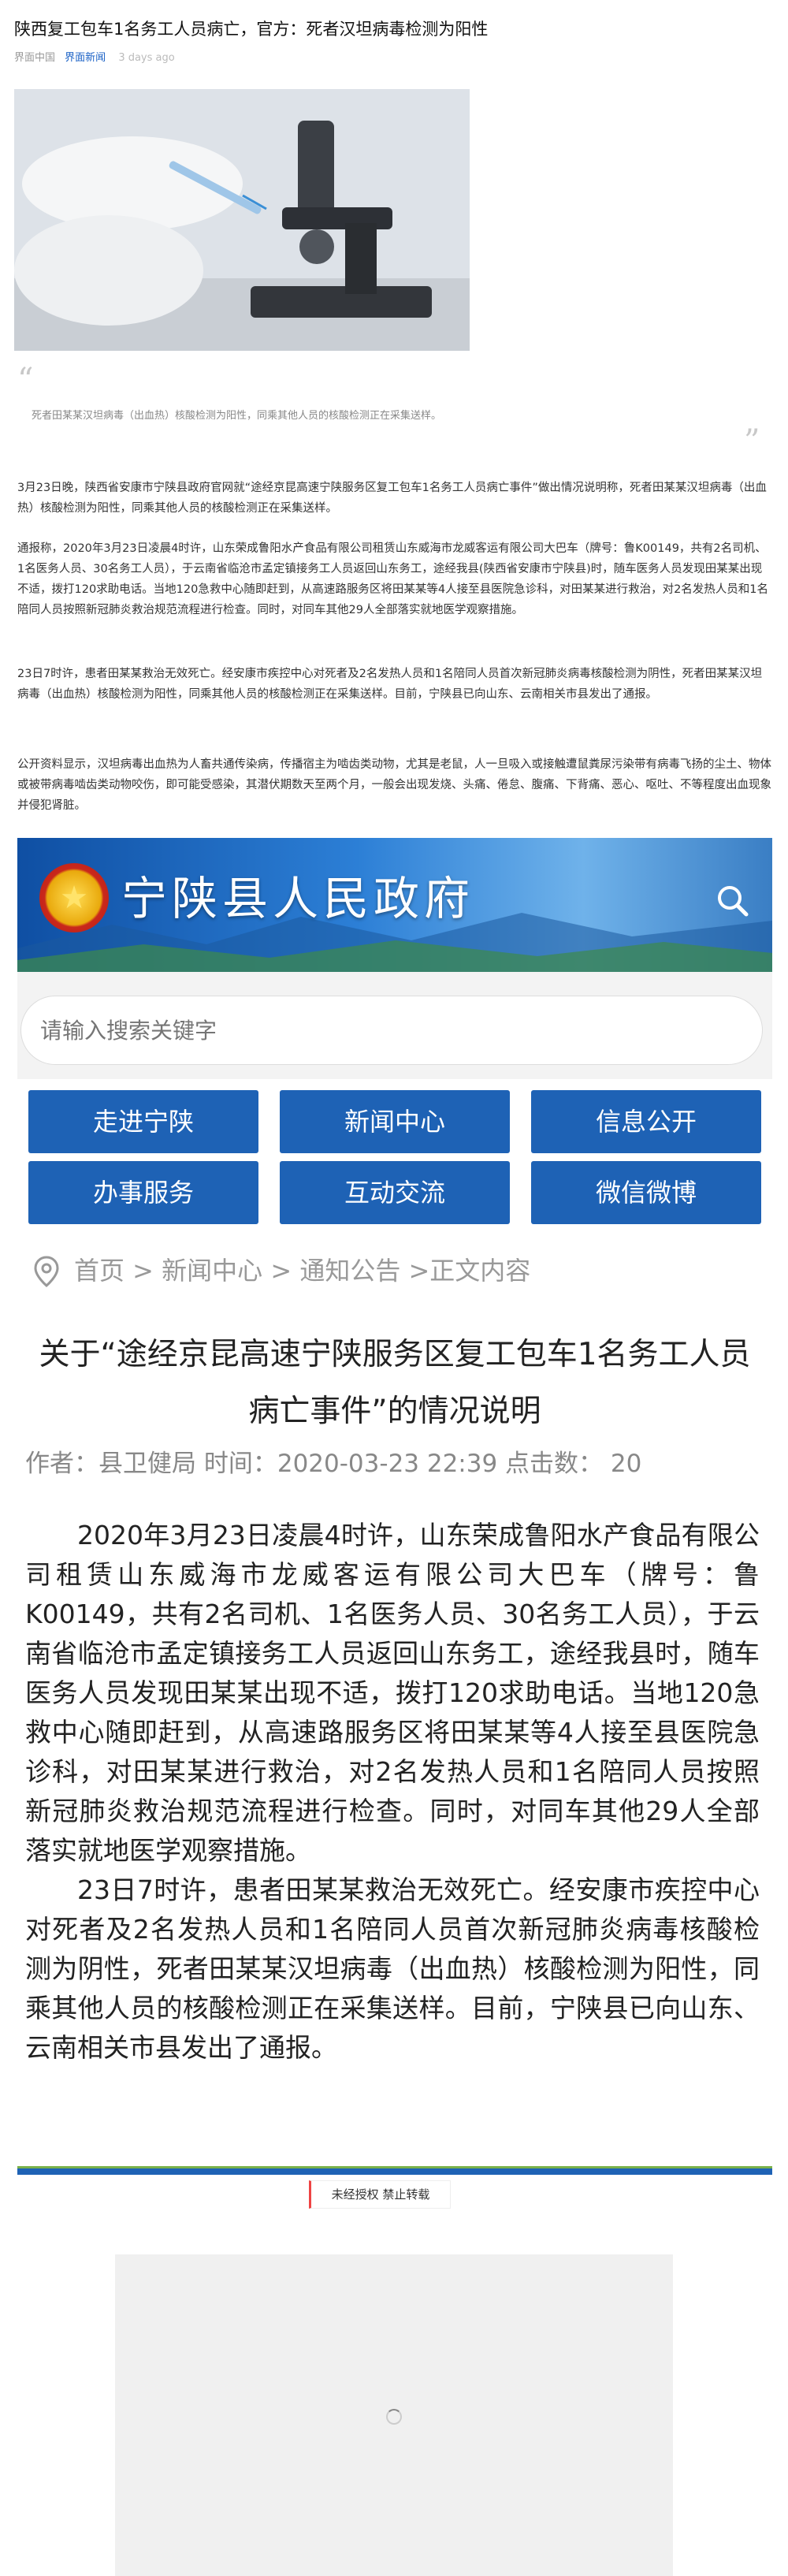  I want to click on quote-close-icon: ”, so click(752, 441).